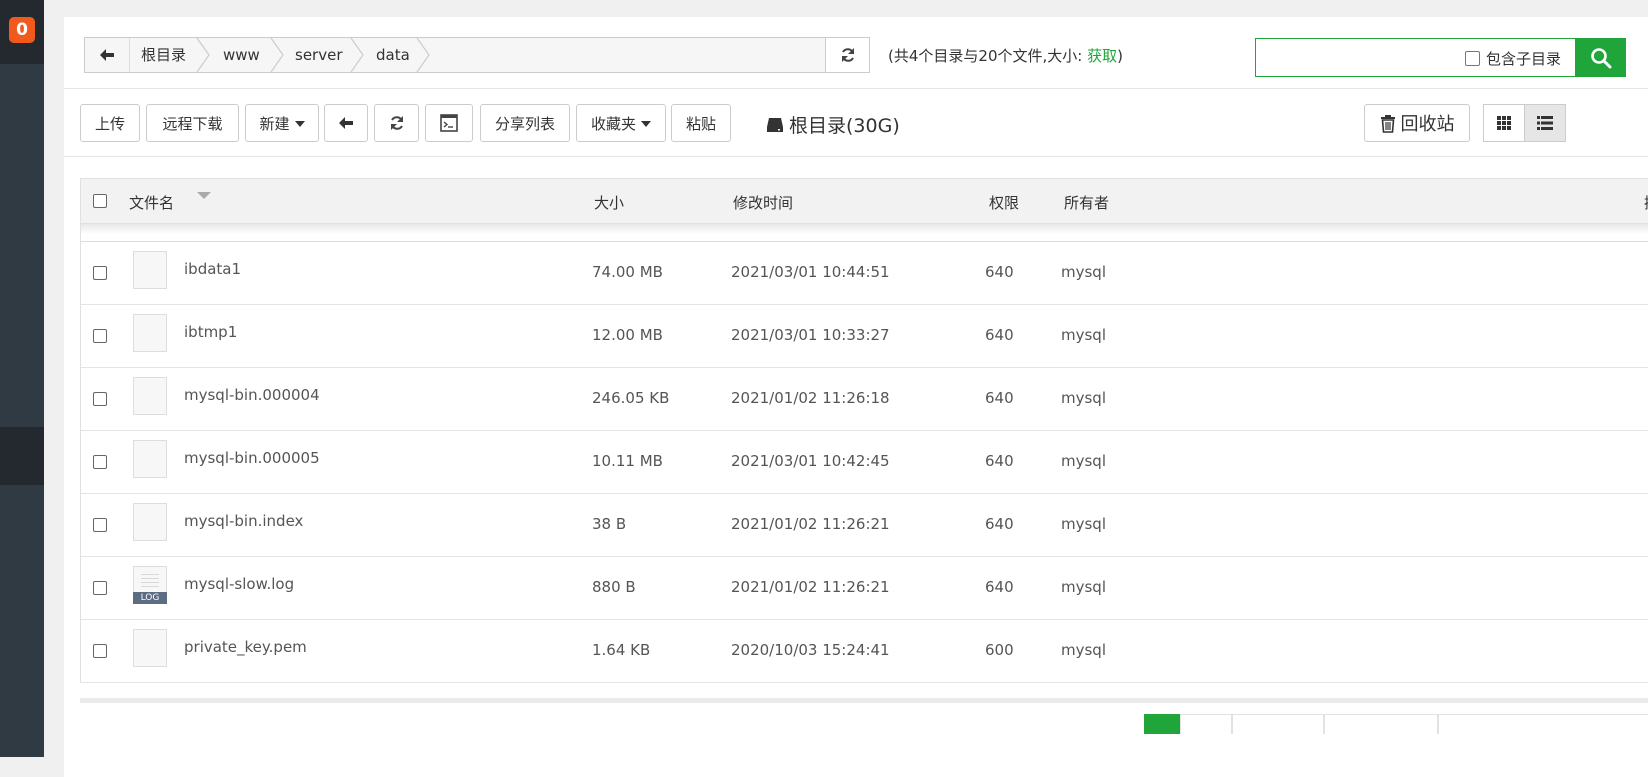 Image resolution: width=1648 pixels, height=777 pixels. What do you see at coordinates (151, 202) in the screenshot?
I see `column-header-name: 文件名` at bounding box center [151, 202].